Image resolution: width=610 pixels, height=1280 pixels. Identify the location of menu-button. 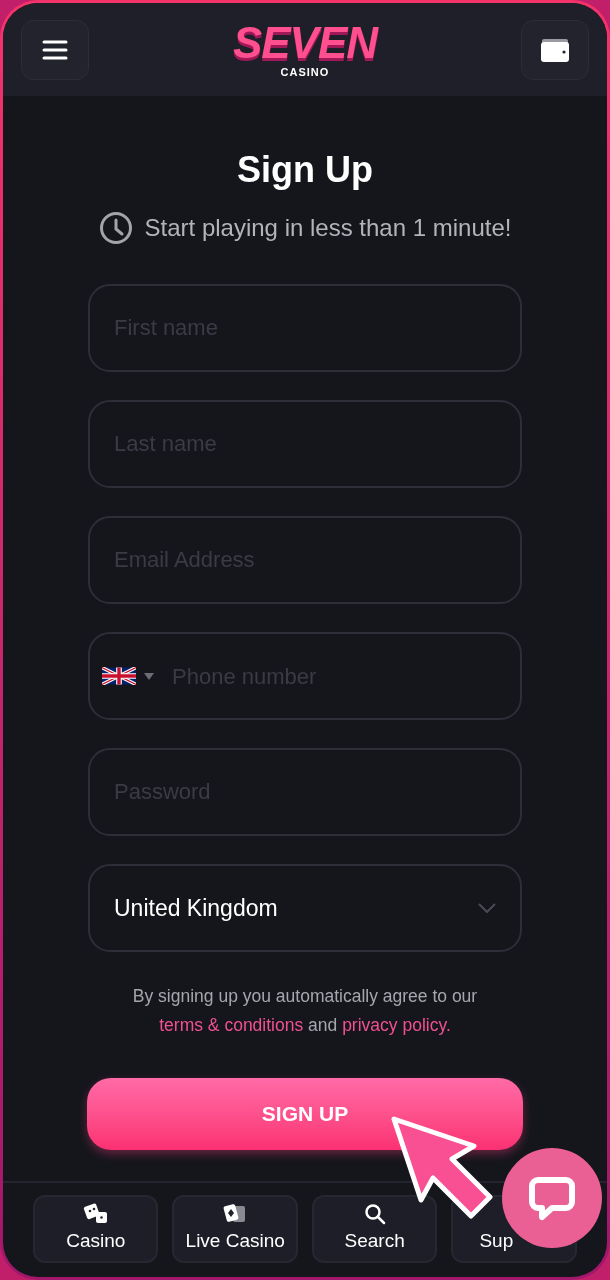
(55, 49).